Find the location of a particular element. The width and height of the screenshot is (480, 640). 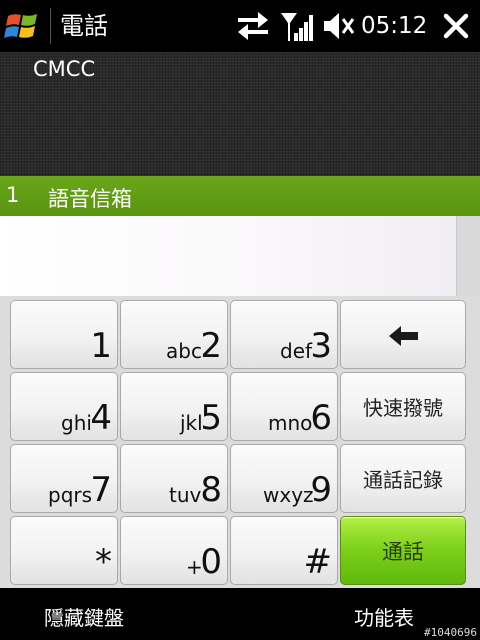

key-hash: # is located at coordinates (284, 550).